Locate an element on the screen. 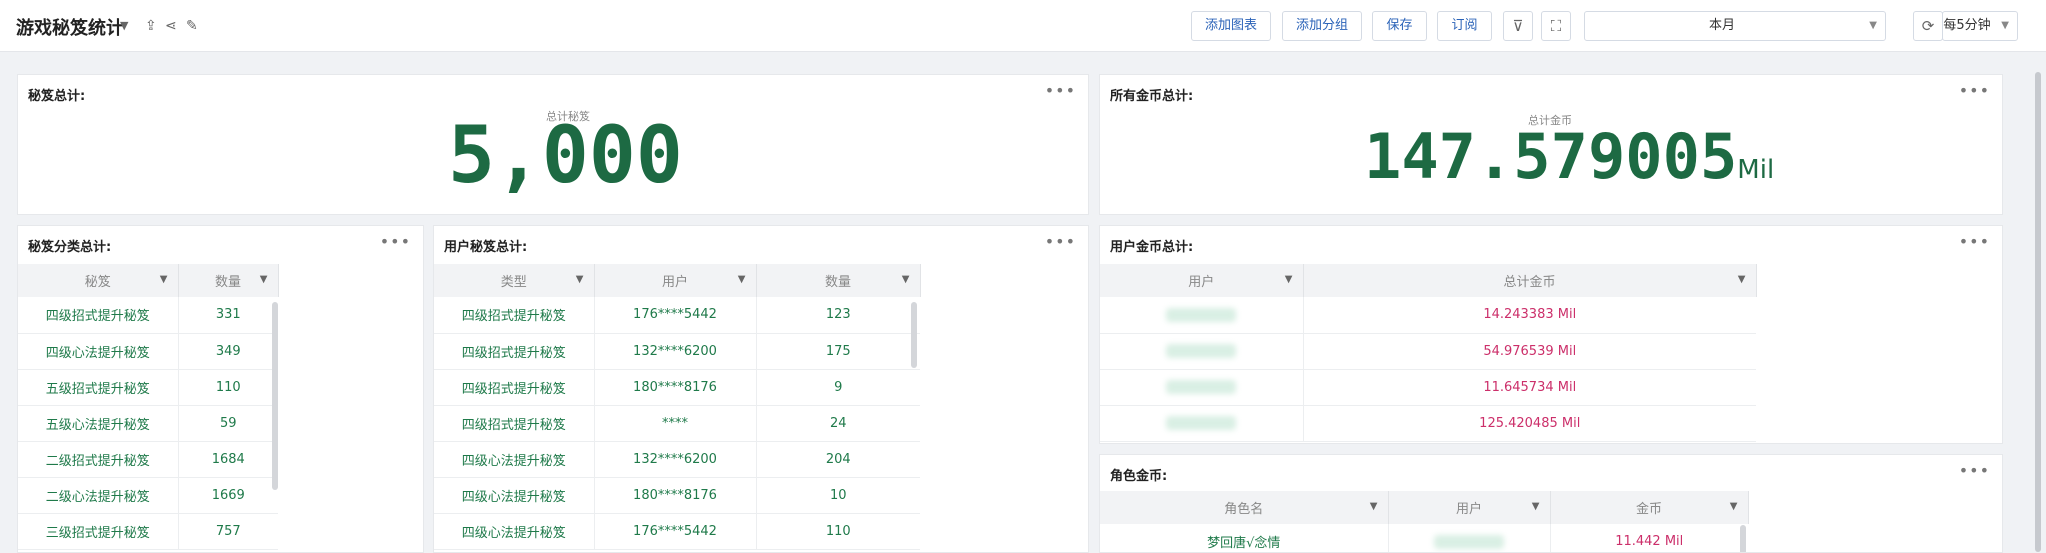 The image size is (2046, 553). fullscreen-icon: ⛶ is located at coordinates (1556, 26).